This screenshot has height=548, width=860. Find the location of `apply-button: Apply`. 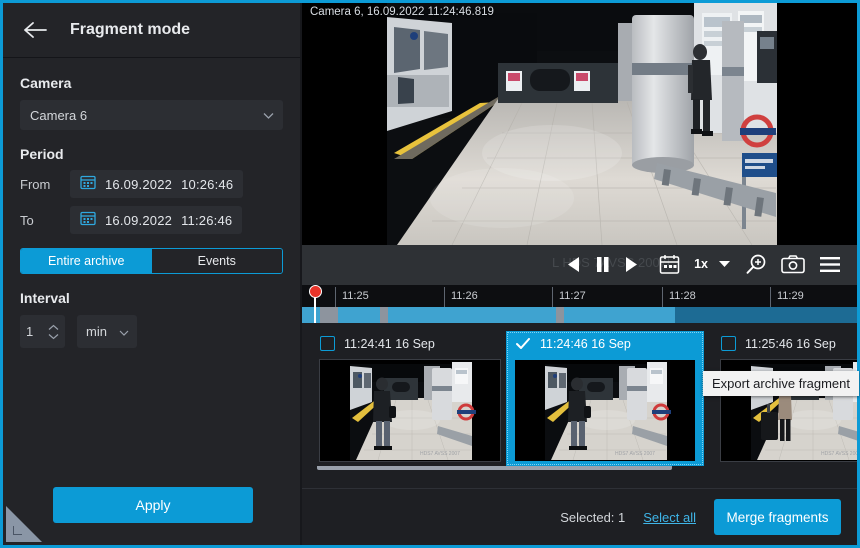

apply-button: Apply is located at coordinates (153, 505).